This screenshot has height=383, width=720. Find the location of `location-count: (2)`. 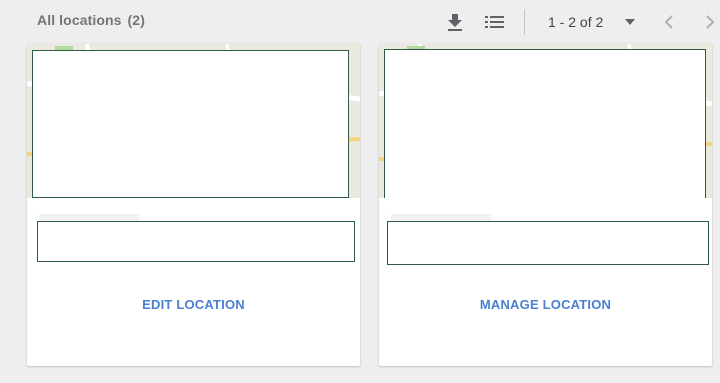

location-count: (2) is located at coordinates (136, 20).